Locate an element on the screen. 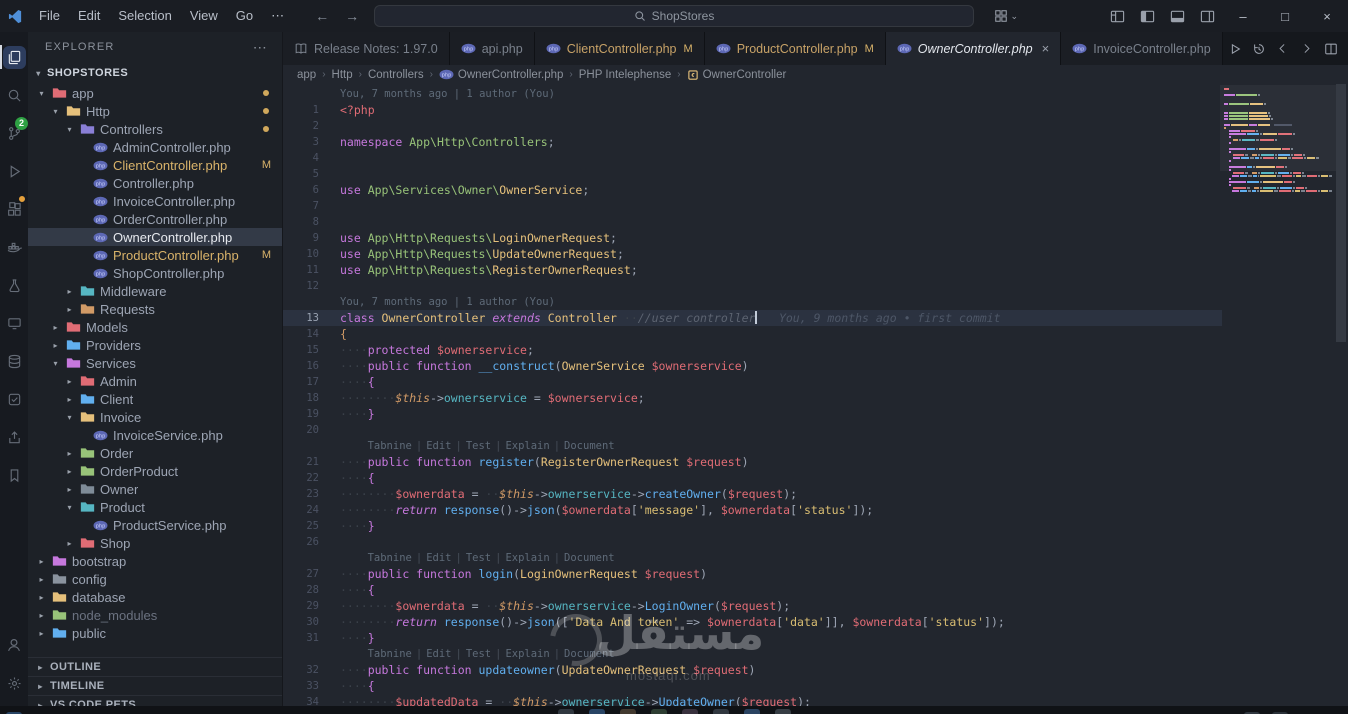  minimize-button: – is located at coordinates (1243, 16).